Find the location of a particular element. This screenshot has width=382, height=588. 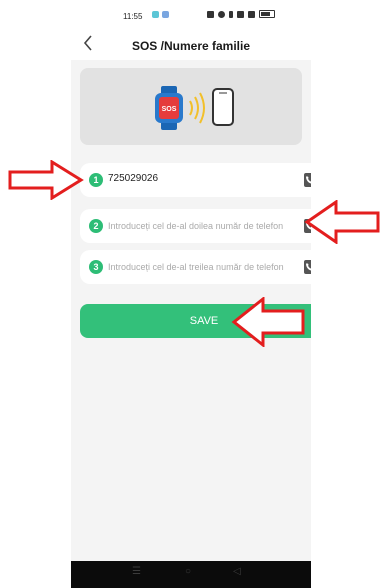

smartphone-icon is located at coordinates (223, 107).